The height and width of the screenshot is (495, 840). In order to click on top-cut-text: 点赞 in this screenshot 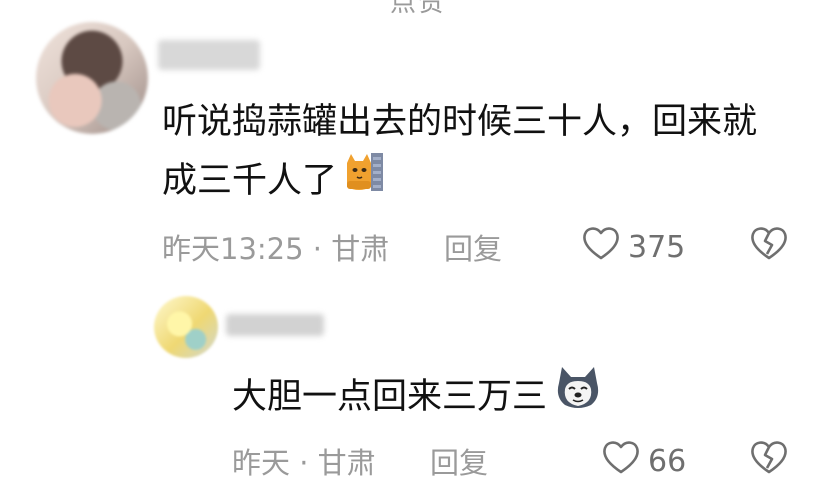, I will do `click(418, 9)`.